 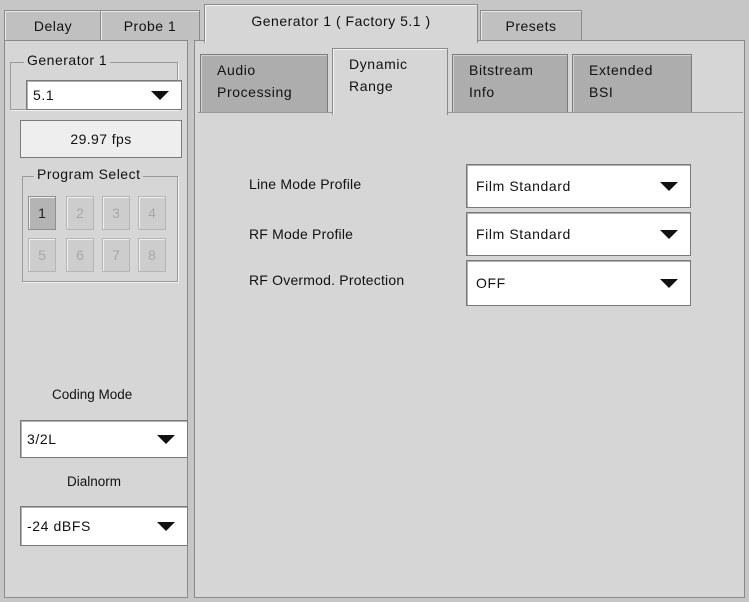 I want to click on tab-presets: Presets, so click(x=531, y=25).